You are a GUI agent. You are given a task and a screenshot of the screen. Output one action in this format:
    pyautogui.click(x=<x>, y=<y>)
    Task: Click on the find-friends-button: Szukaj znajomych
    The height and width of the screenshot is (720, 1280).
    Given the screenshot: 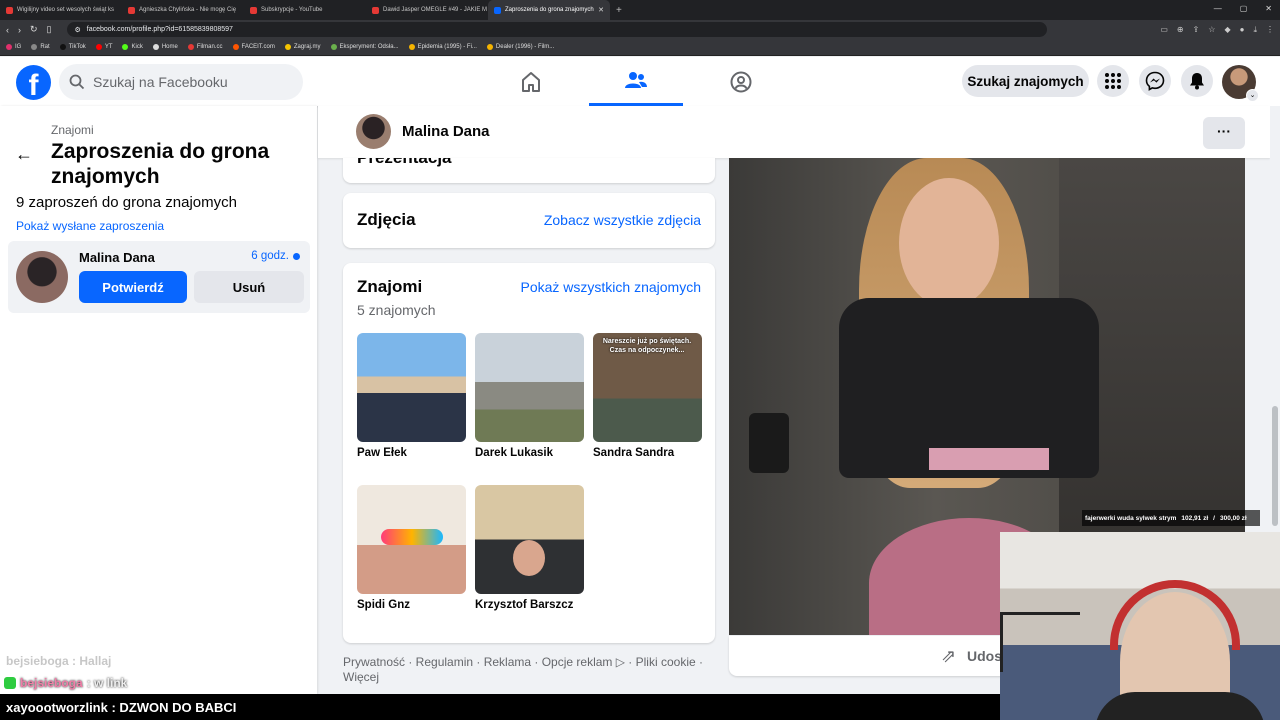 What is the action you would take?
    pyautogui.click(x=1025, y=81)
    